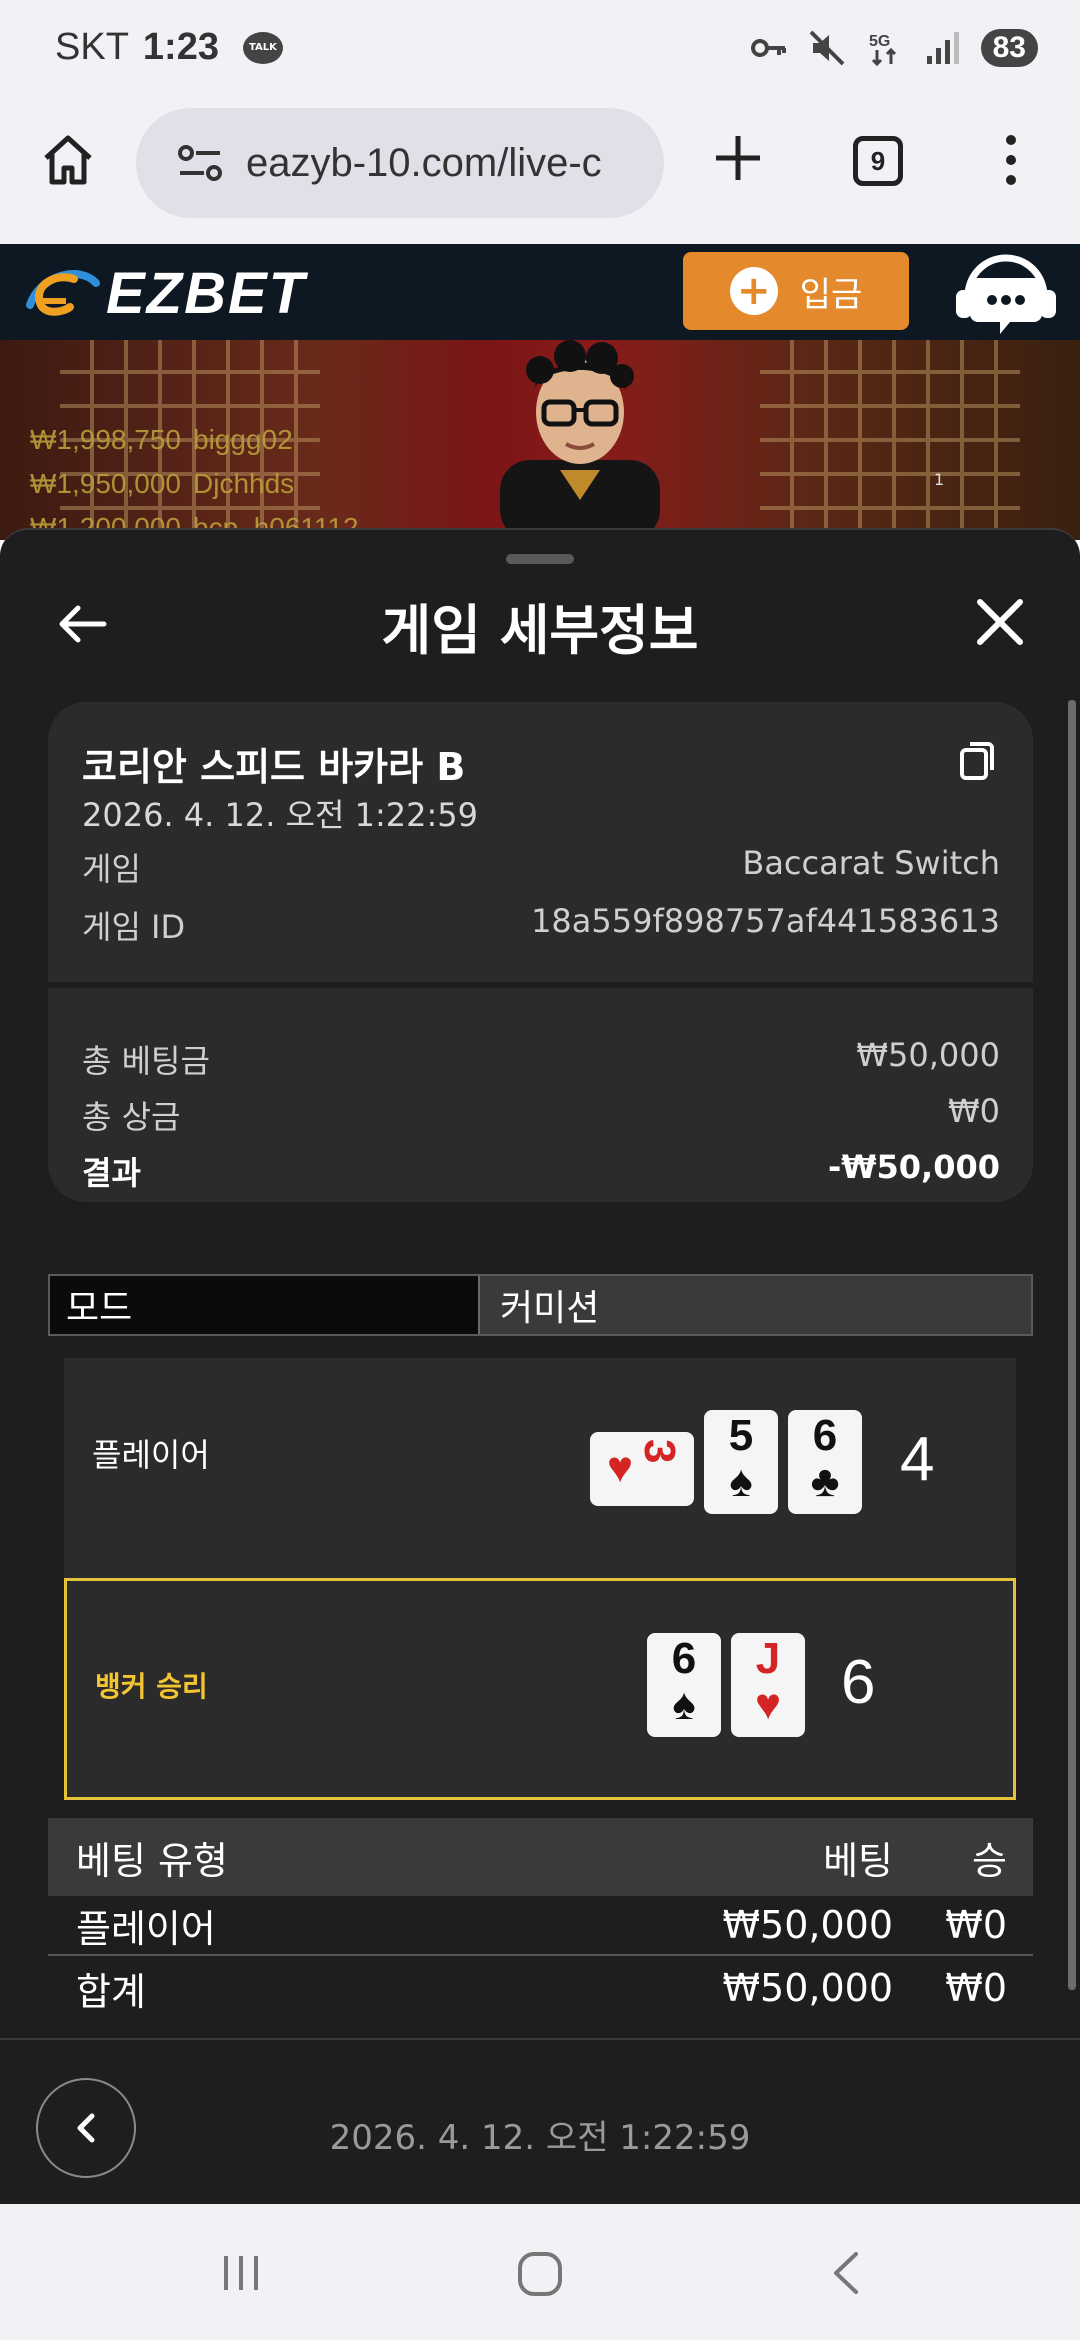  I want to click on ezbet-logo: EZBET, so click(164, 293).